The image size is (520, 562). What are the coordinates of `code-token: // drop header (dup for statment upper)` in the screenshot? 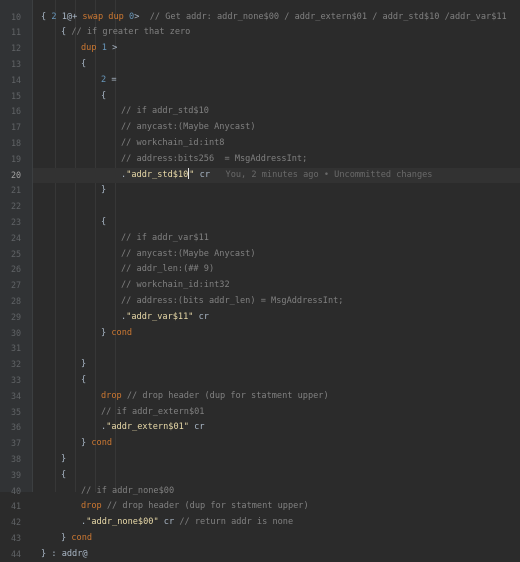 It's located at (207, 506).